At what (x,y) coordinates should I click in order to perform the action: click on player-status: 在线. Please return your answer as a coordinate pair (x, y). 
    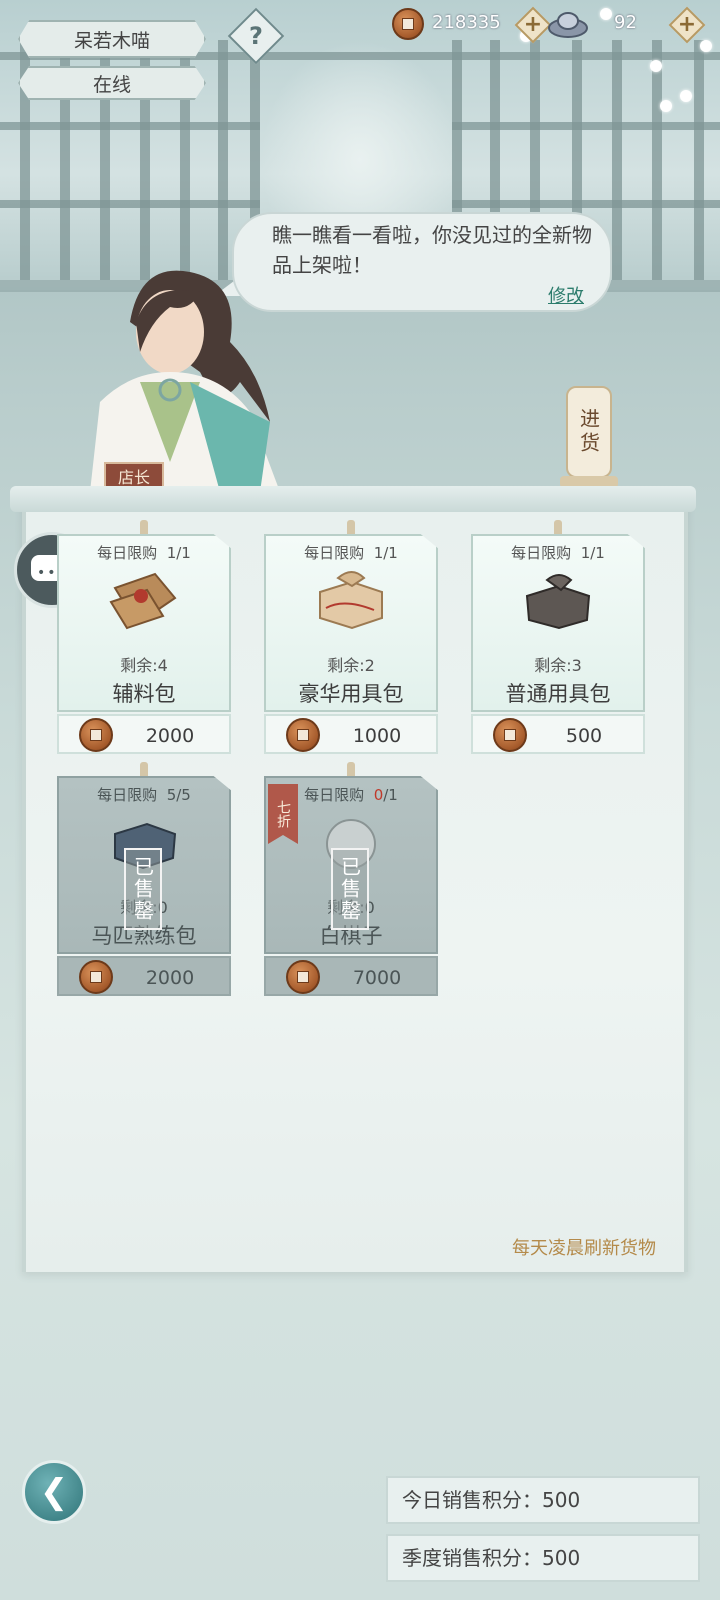
    Looking at the image, I should click on (111, 84).